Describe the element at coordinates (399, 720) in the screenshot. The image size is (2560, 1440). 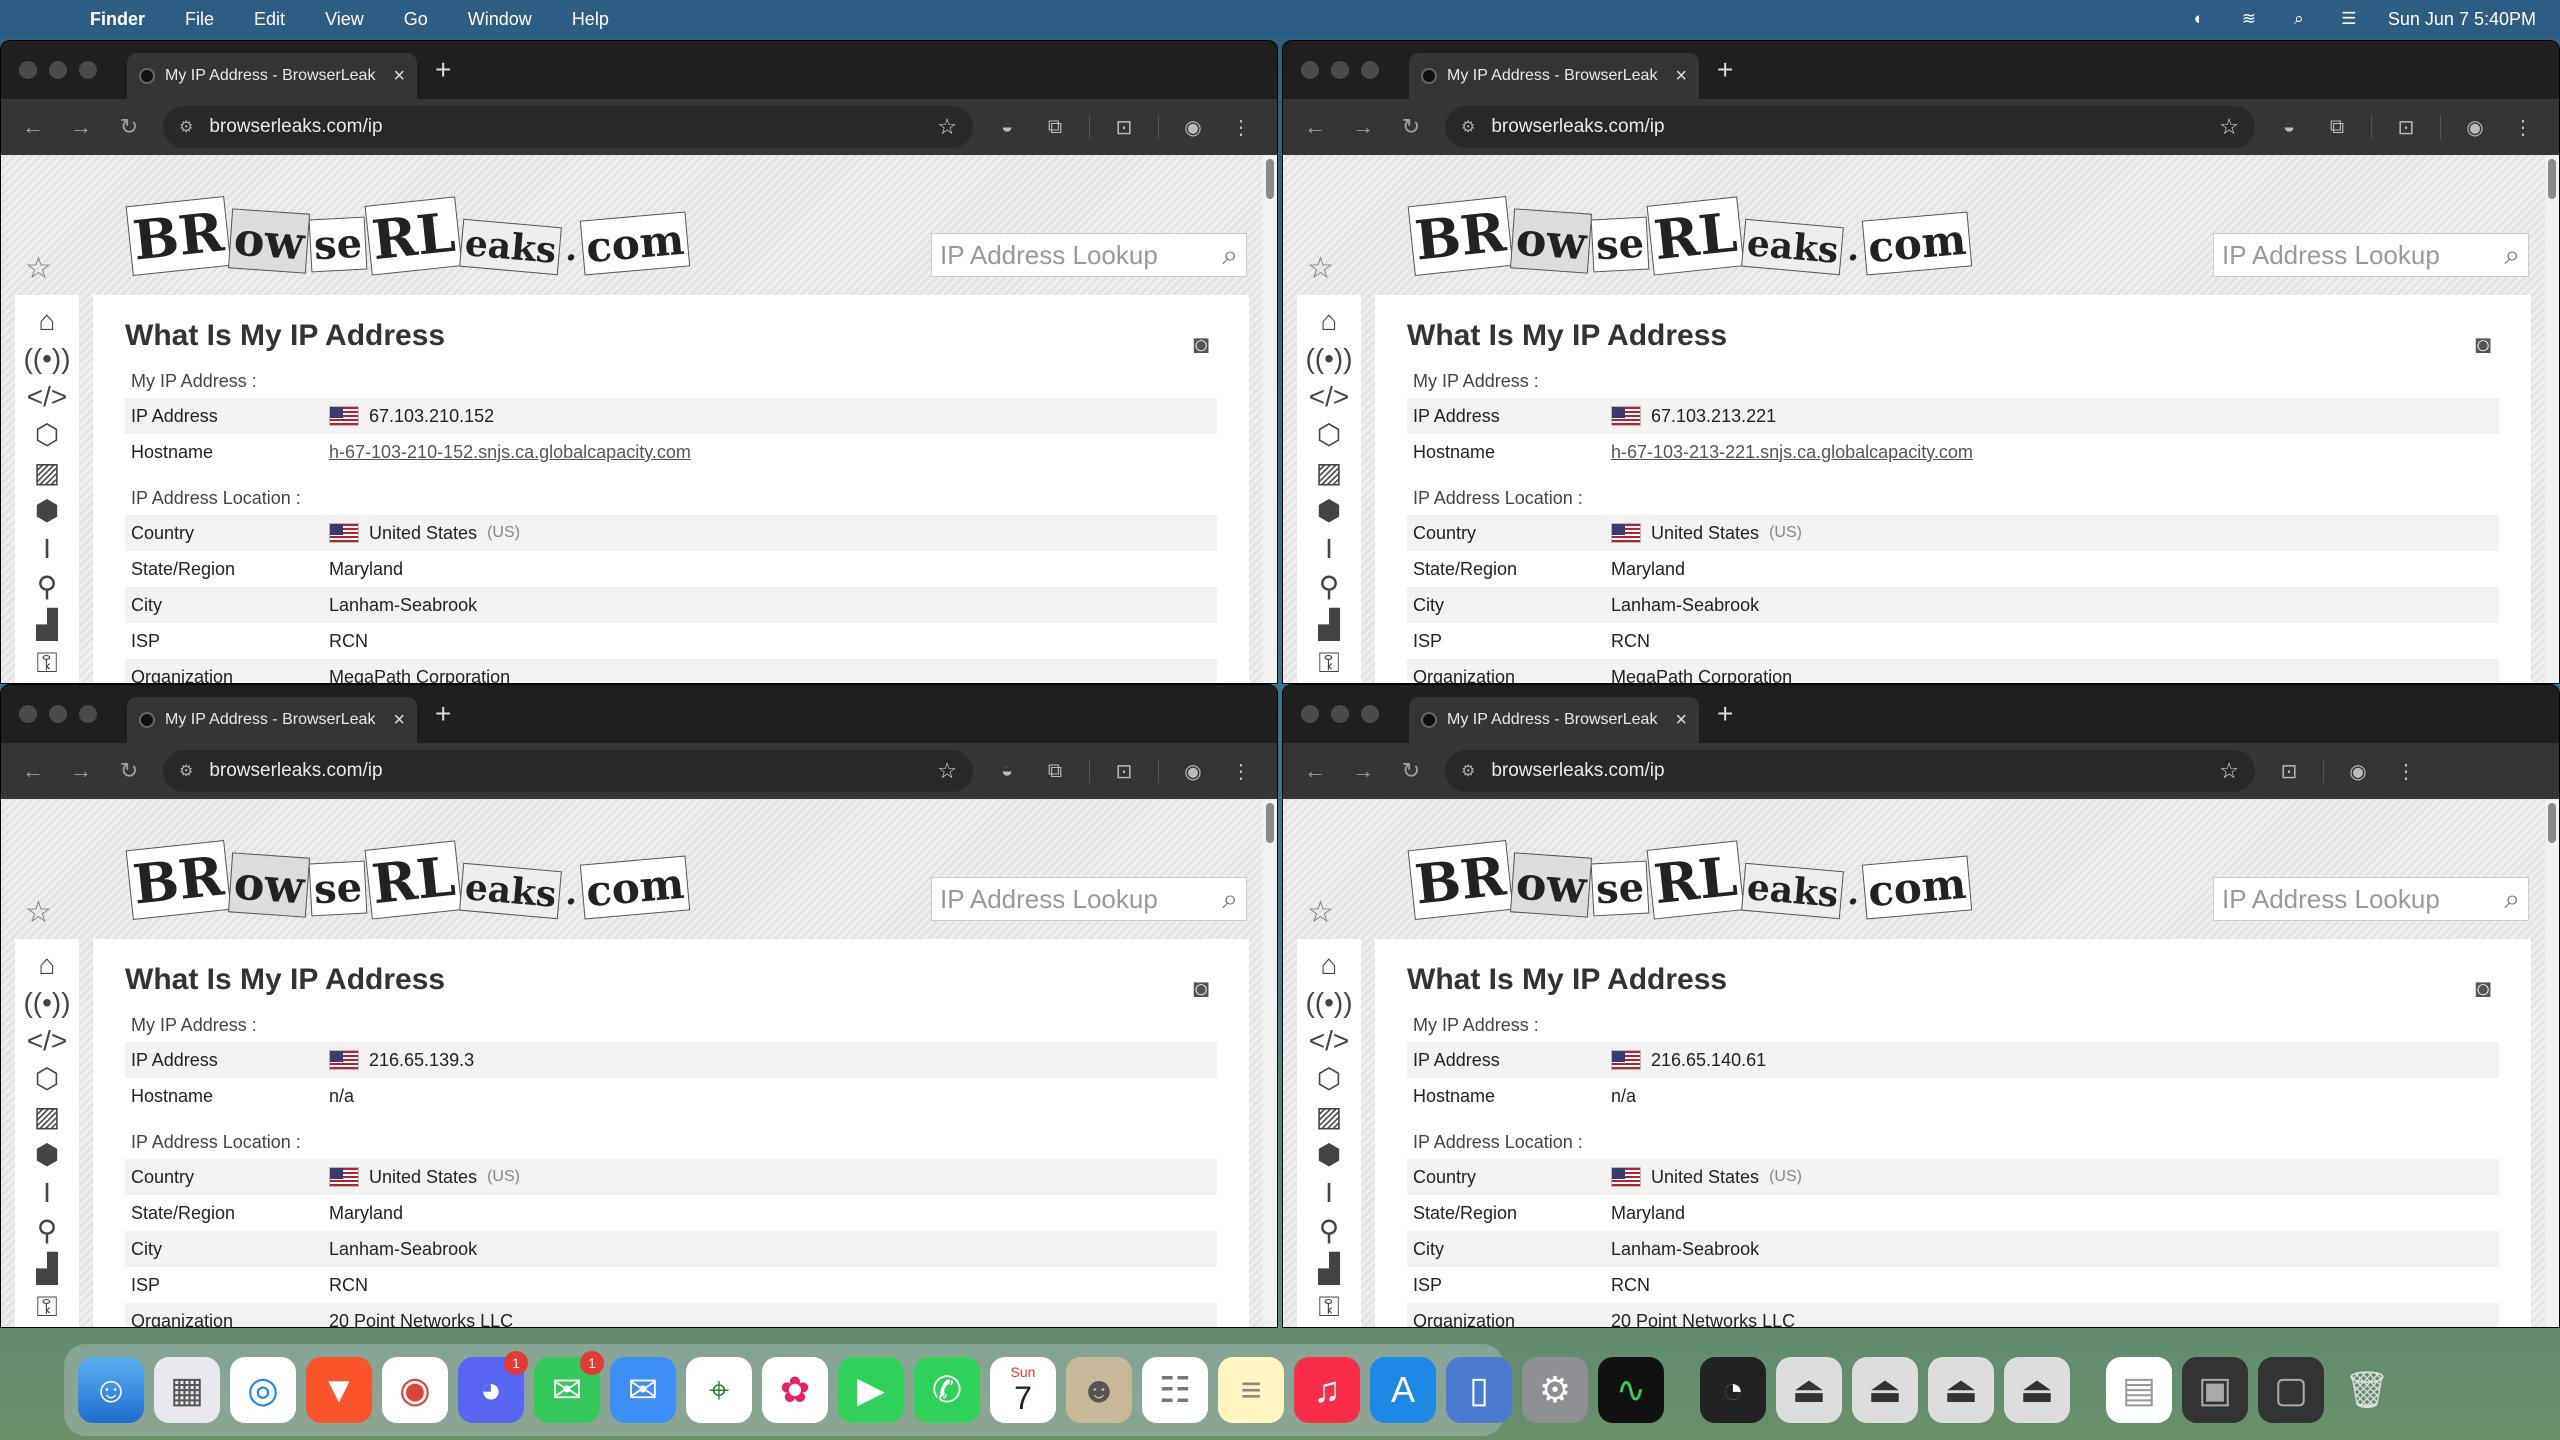
I see `close-tab-icon: ×` at that location.